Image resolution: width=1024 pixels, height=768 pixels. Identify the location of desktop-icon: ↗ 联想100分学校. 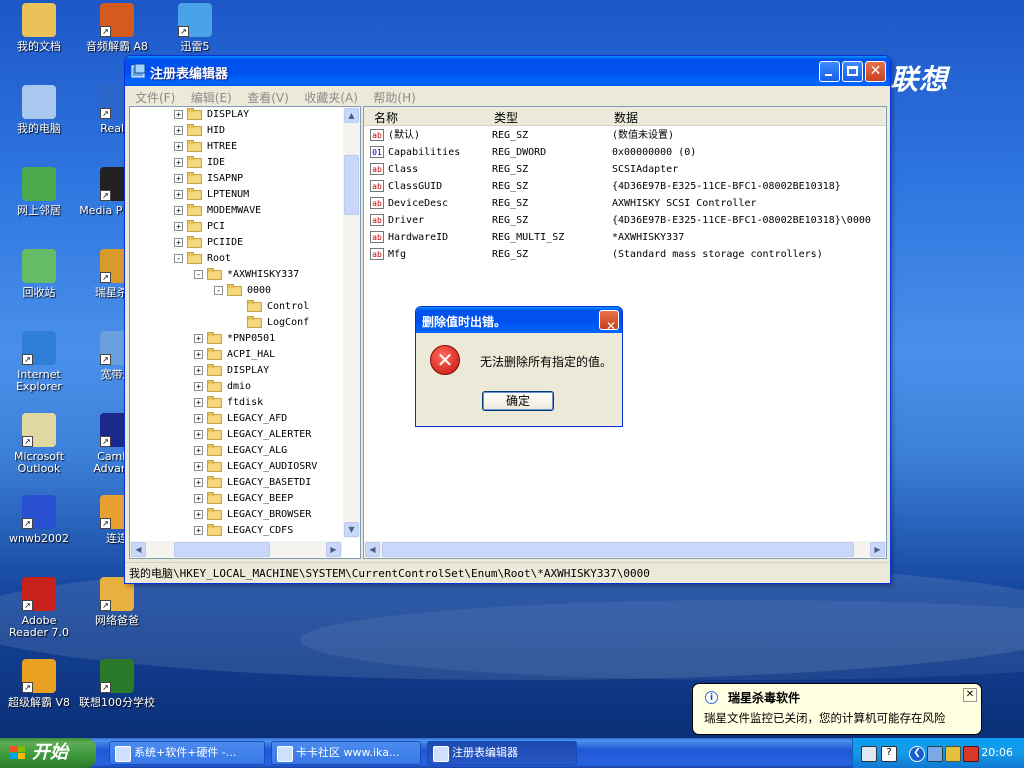
(117, 684).